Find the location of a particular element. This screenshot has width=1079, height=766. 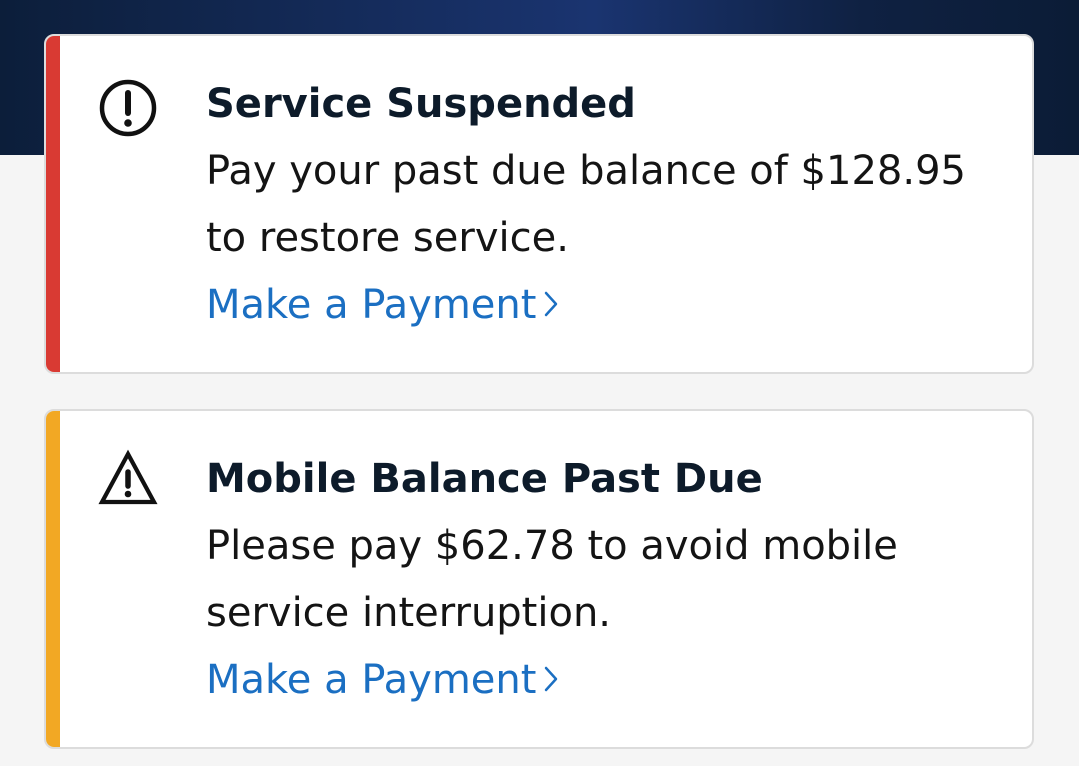

alert-title: Service Suspended is located at coordinates (421, 104).